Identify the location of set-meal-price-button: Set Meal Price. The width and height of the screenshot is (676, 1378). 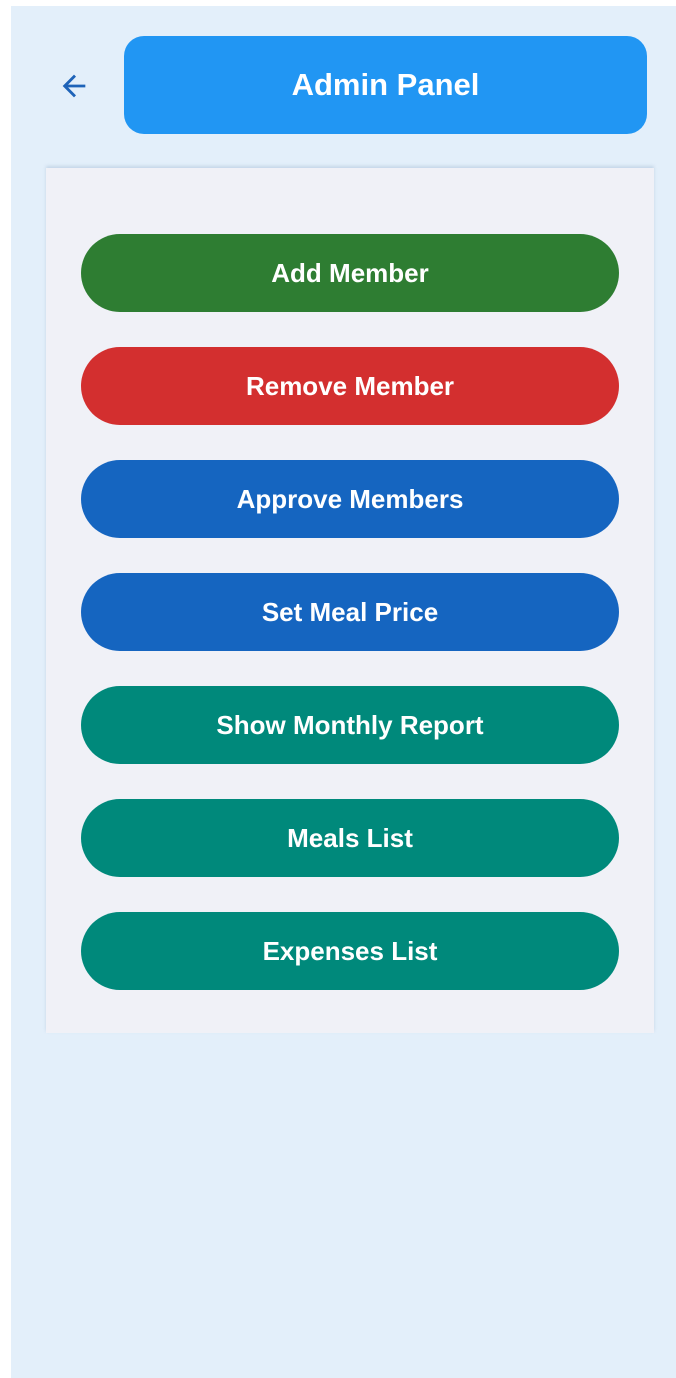
(350, 612).